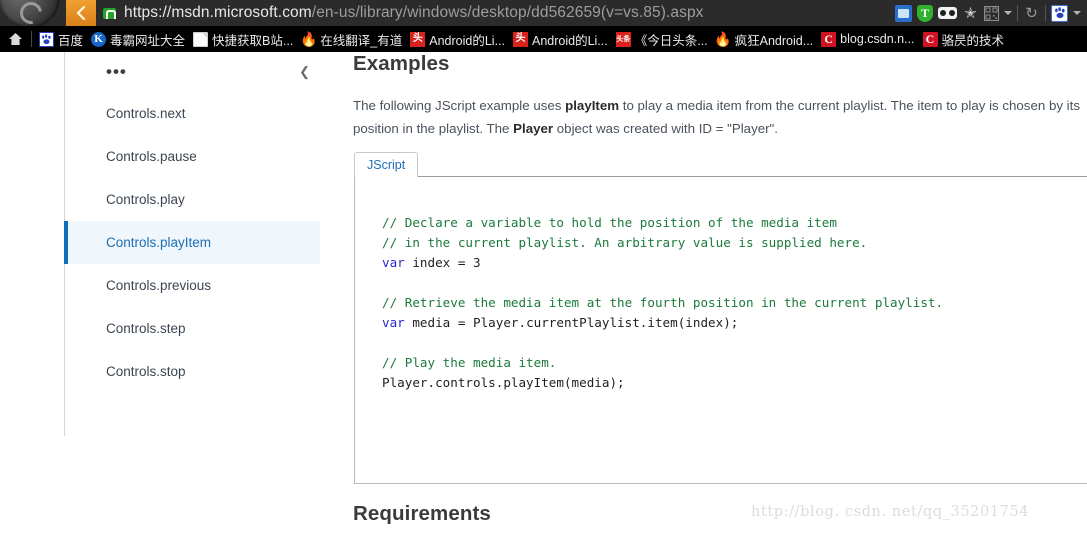 The image size is (1087, 536). Describe the element at coordinates (15, 39) in the screenshot. I see `home-icon` at that location.